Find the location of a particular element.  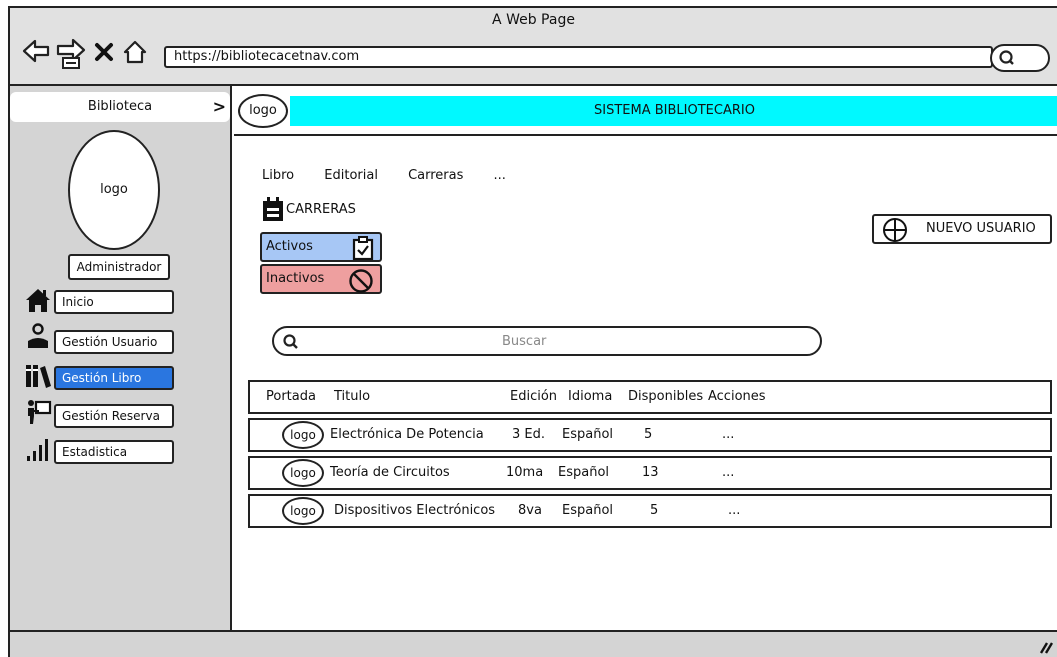

chevron-right-icon: > is located at coordinates (219, 107).